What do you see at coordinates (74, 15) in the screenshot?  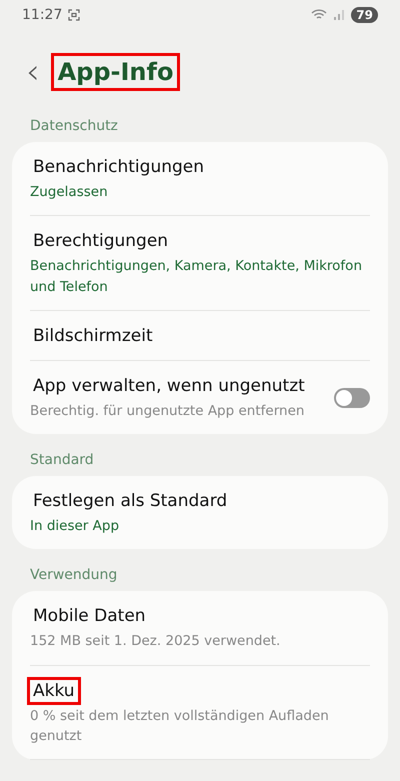 I see `screenshot-icon` at bounding box center [74, 15].